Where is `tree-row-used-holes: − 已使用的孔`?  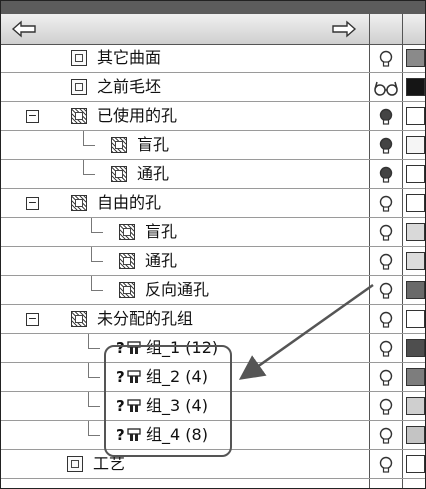
tree-row-used-holes: − 已使用的孔 is located at coordinates (213, 116).